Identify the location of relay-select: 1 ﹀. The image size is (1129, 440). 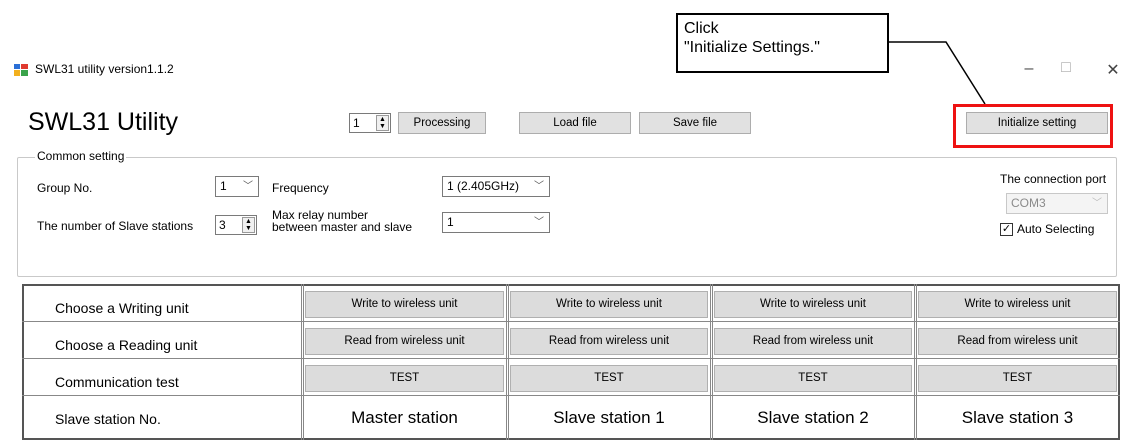
(496, 222).